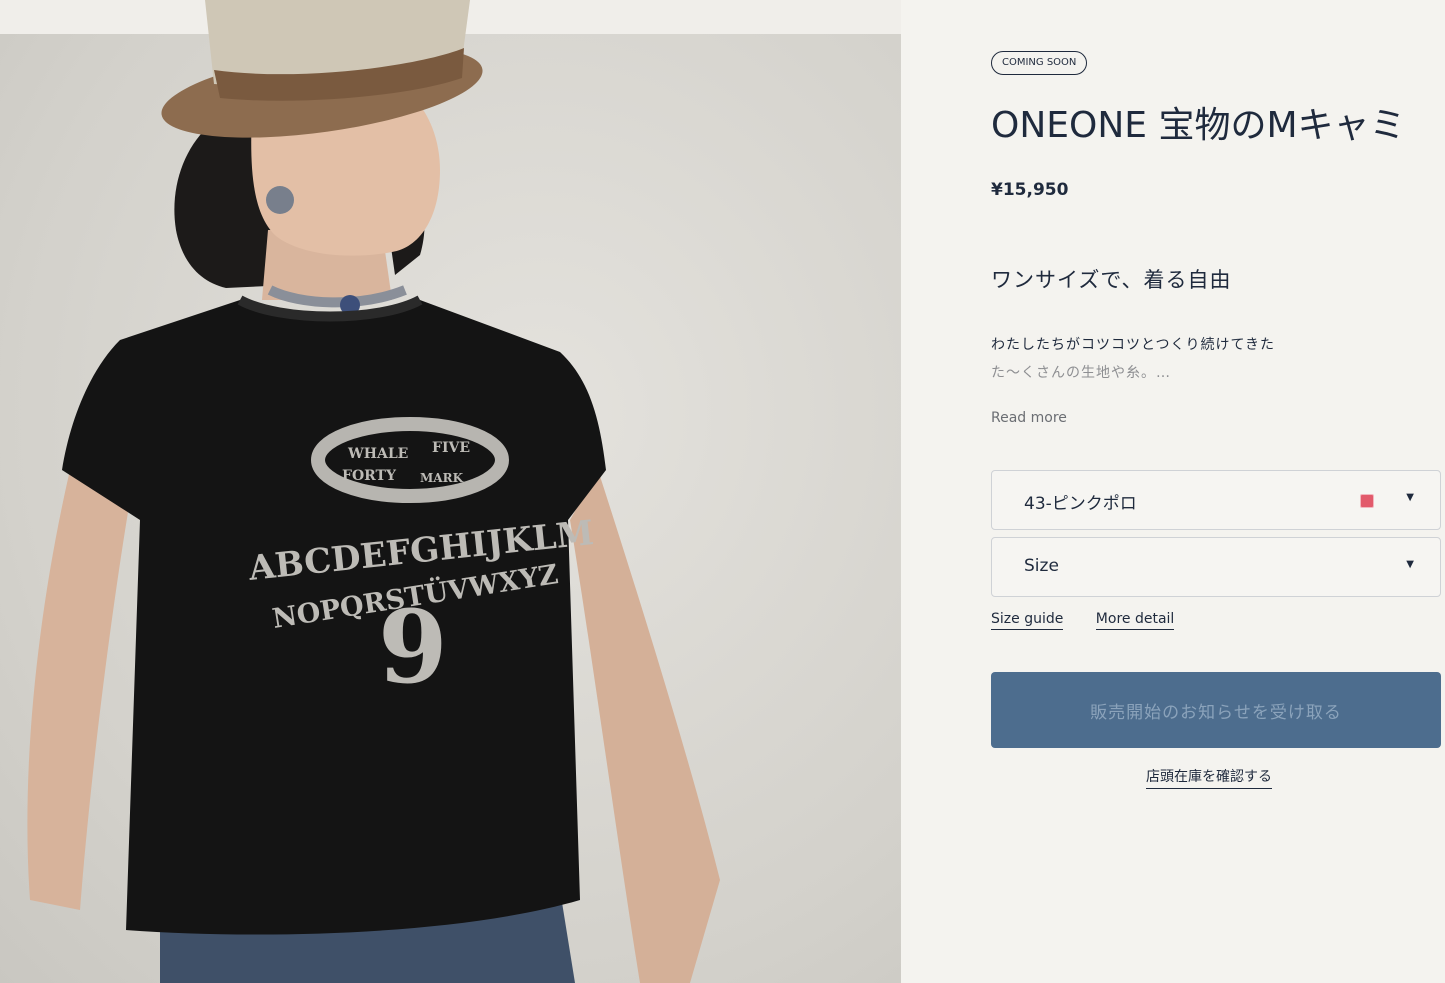 The height and width of the screenshot is (983, 1445). I want to click on print-number: 9, so click(413, 647).